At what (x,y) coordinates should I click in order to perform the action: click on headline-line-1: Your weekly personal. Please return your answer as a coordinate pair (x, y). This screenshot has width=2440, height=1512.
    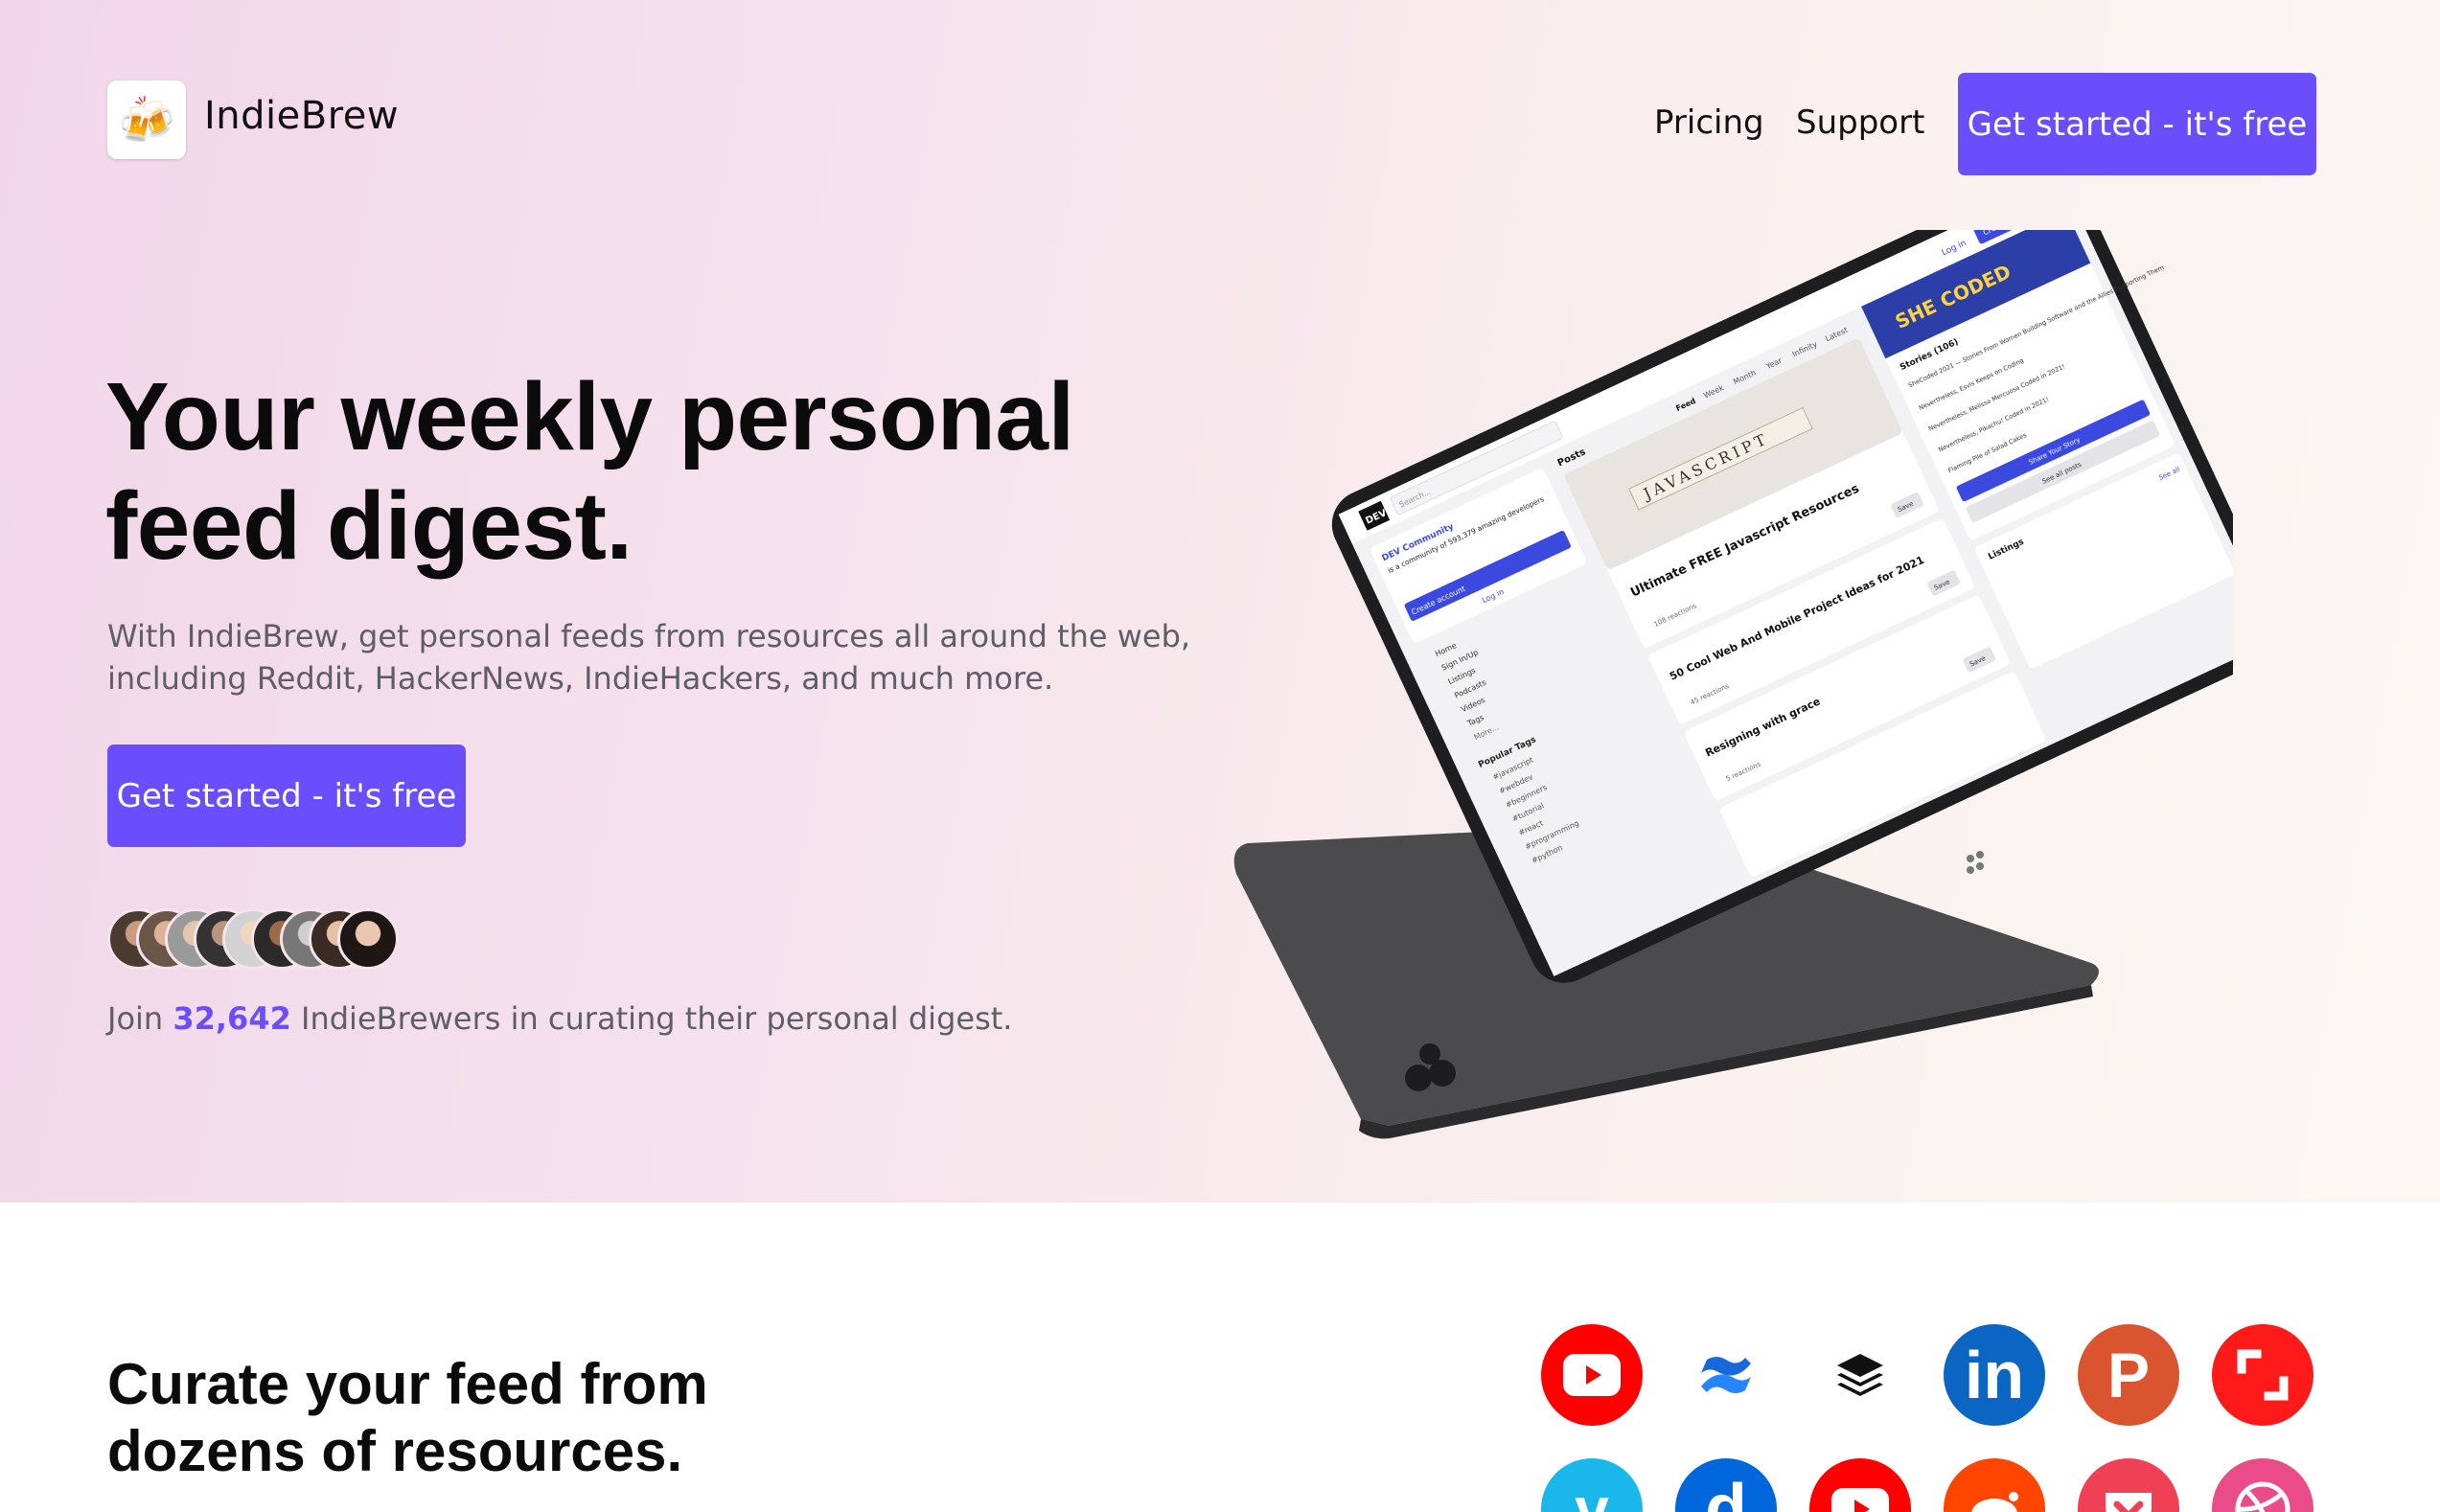
    Looking at the image, I should click on (589, 417).